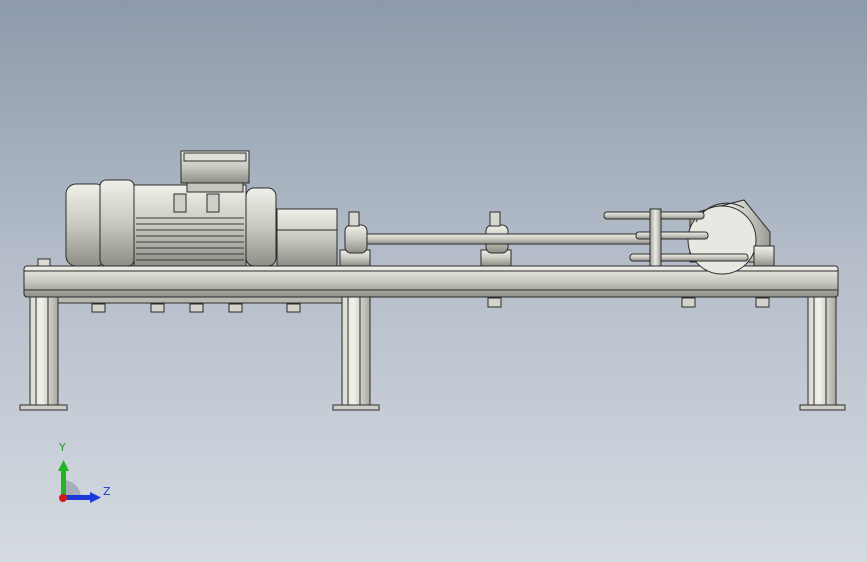 The width and height of the screenshot is (867, 562). What do you see at coordinates (171, 208) in the screenshot?
I see `electric-motor` at bounding box center [171, 208].